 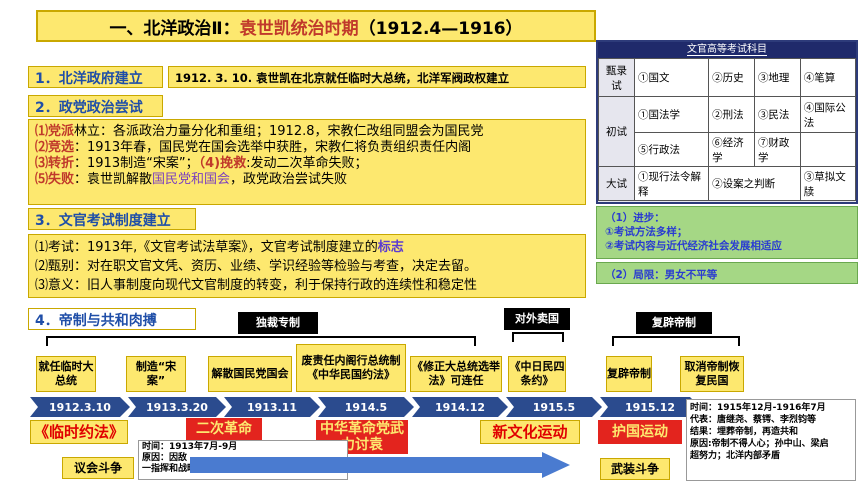 What do you see at coordinates (828, 149) in the screenshot?
I see `exam-cell` at bounding box center [828, 149].